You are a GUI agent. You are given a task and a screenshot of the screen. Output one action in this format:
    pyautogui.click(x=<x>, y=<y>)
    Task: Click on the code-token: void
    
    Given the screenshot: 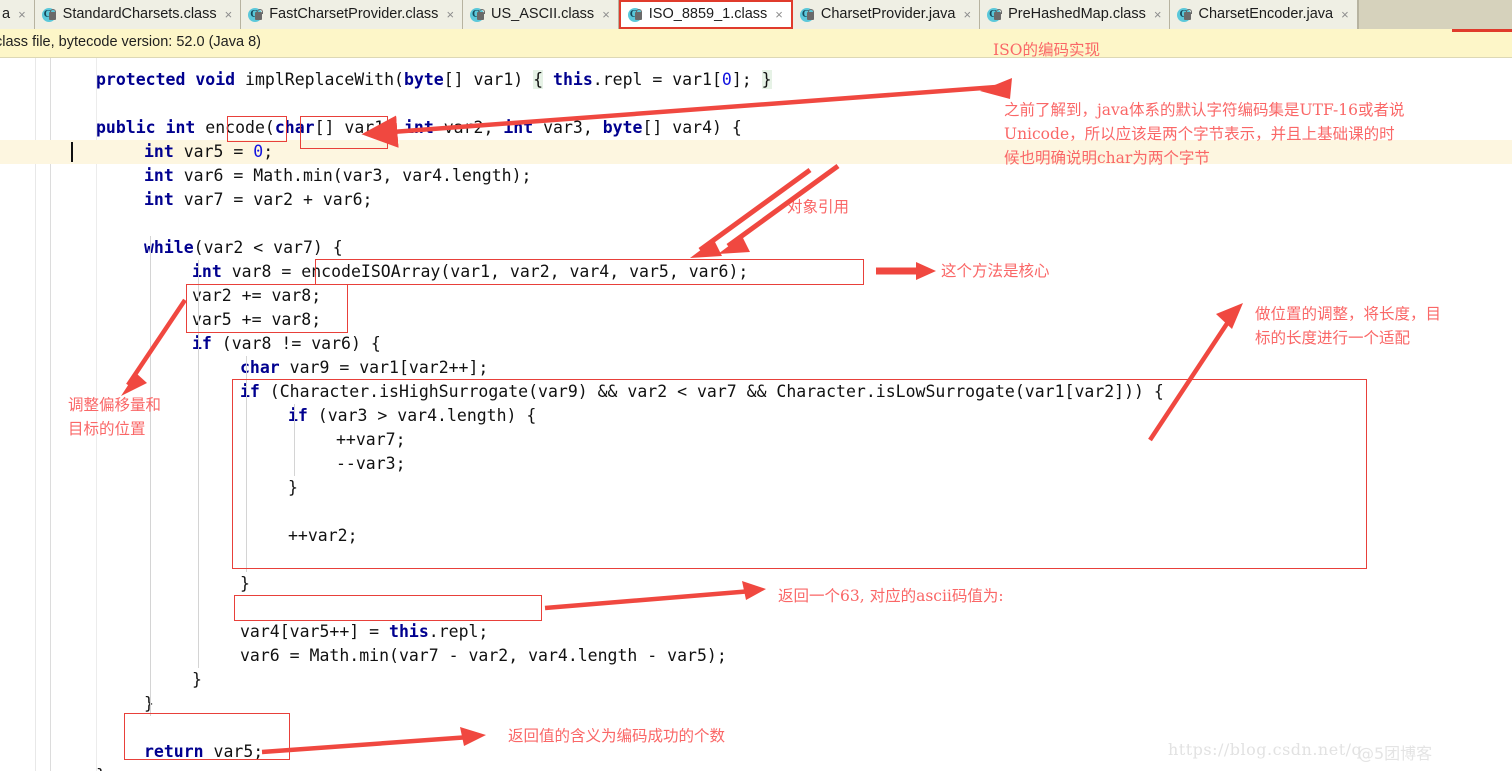 What is the action you would take?
    pyautogui.click(x=215, y=79)
    